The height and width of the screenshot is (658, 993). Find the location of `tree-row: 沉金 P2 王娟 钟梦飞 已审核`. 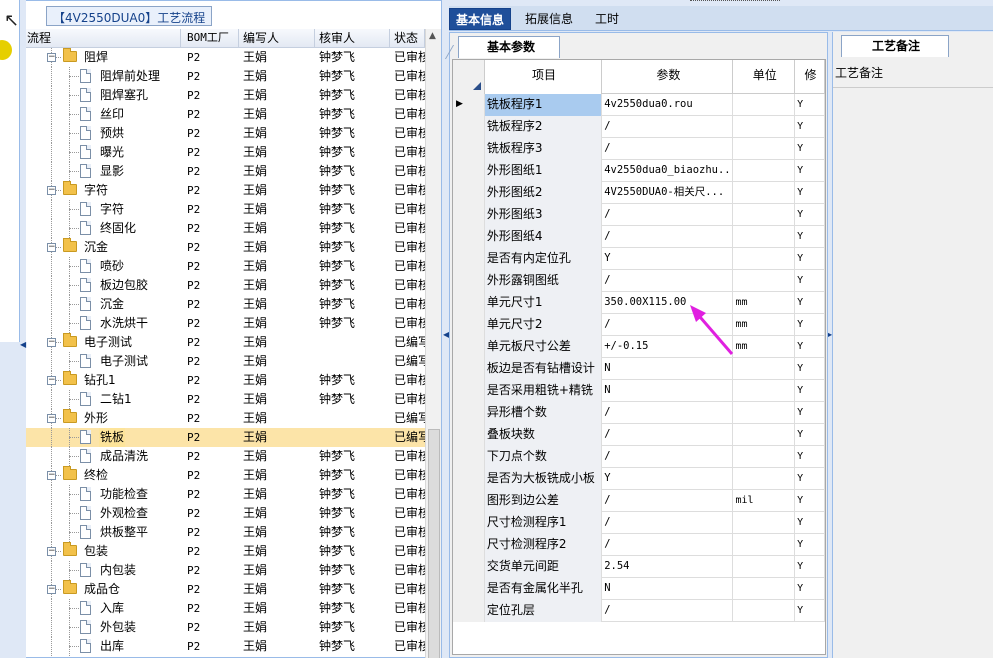

tree-row: 沉金 P2 王娟 钟梦飞 已审核 is located at coordinates (225, 304).